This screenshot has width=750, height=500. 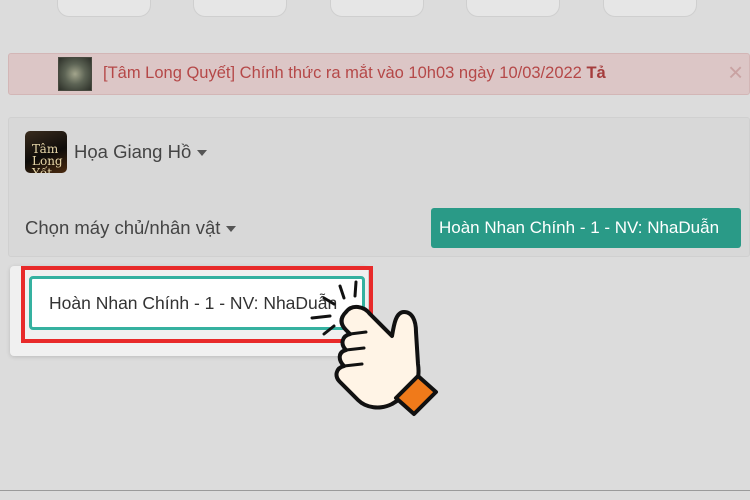 What do you see at coordinates (75, 74) in the screenshot?
I see `announcement-thumbnail` at bounding box center [75, 74].